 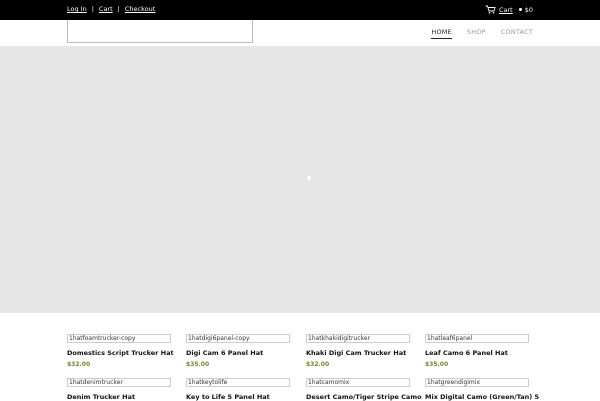 I want to click on bullet-icon, so click(x=520, y=9).